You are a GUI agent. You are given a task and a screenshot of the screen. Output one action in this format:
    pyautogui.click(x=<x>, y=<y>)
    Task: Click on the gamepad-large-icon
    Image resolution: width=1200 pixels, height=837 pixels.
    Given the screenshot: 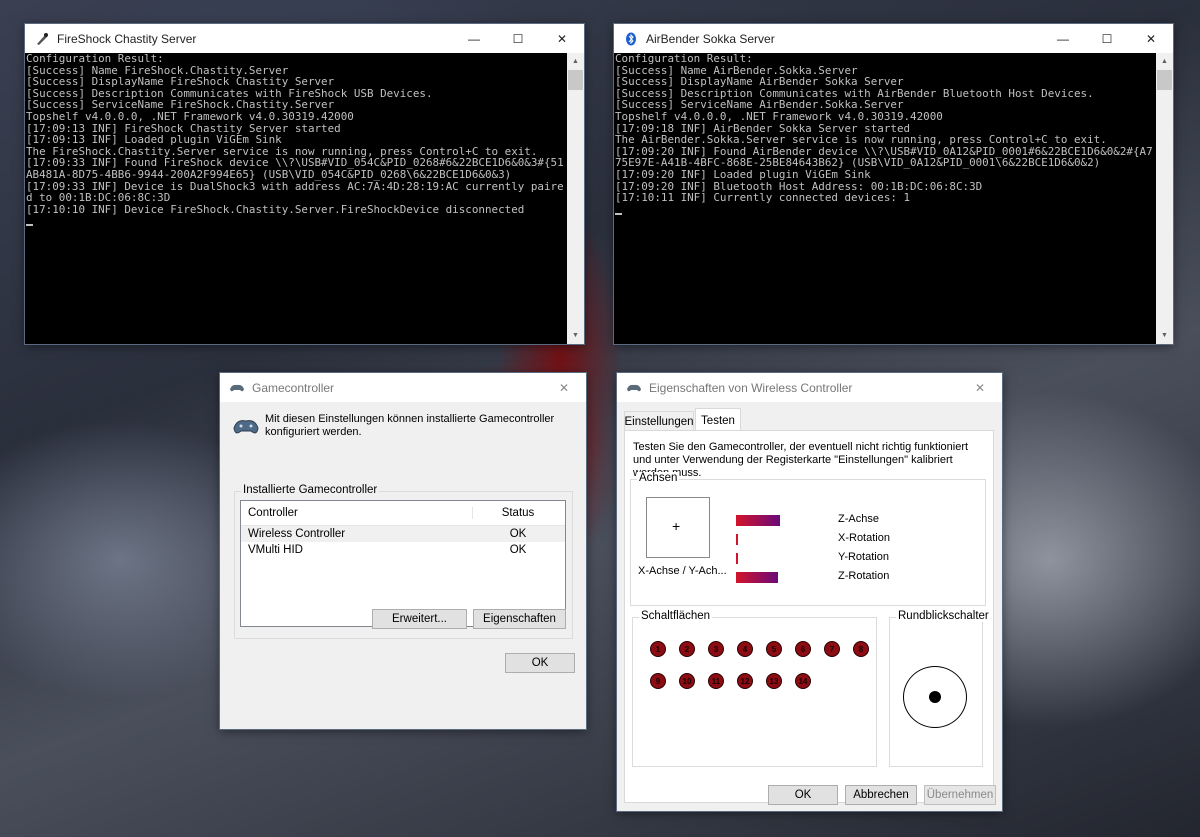 What is the action you would take?
    pyautogui.click(x=246, y=428)
    